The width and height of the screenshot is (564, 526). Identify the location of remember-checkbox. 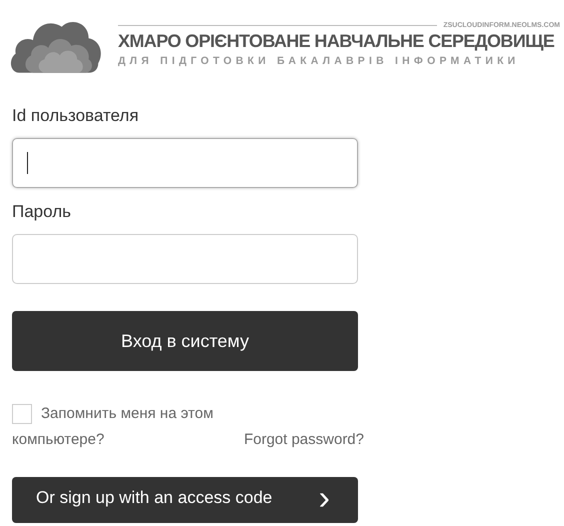
(22, 414).